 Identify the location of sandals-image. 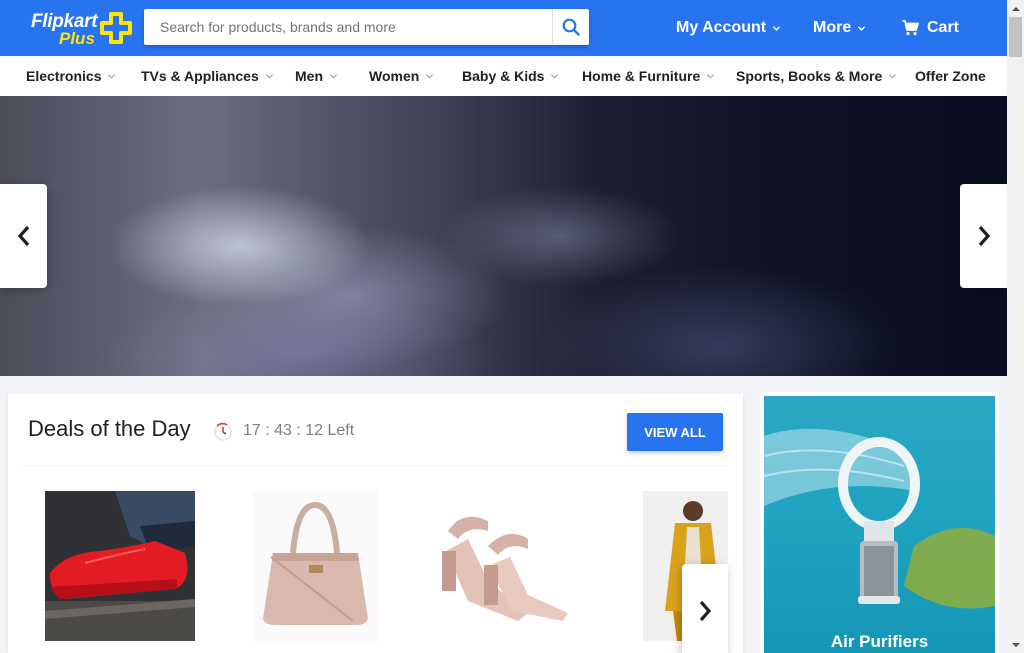
(503, 566).